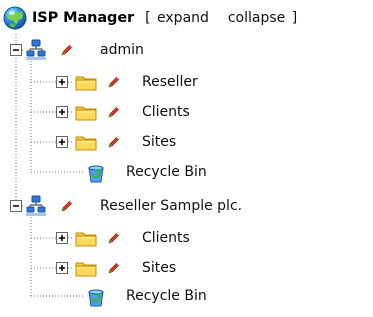 The width and height of the screenshot is (373, 317). What do you see at coordinates (166, 238) in the screenshot?
I see `tree-node-reseller-clients: Clients` at bounding box center [166, 238].